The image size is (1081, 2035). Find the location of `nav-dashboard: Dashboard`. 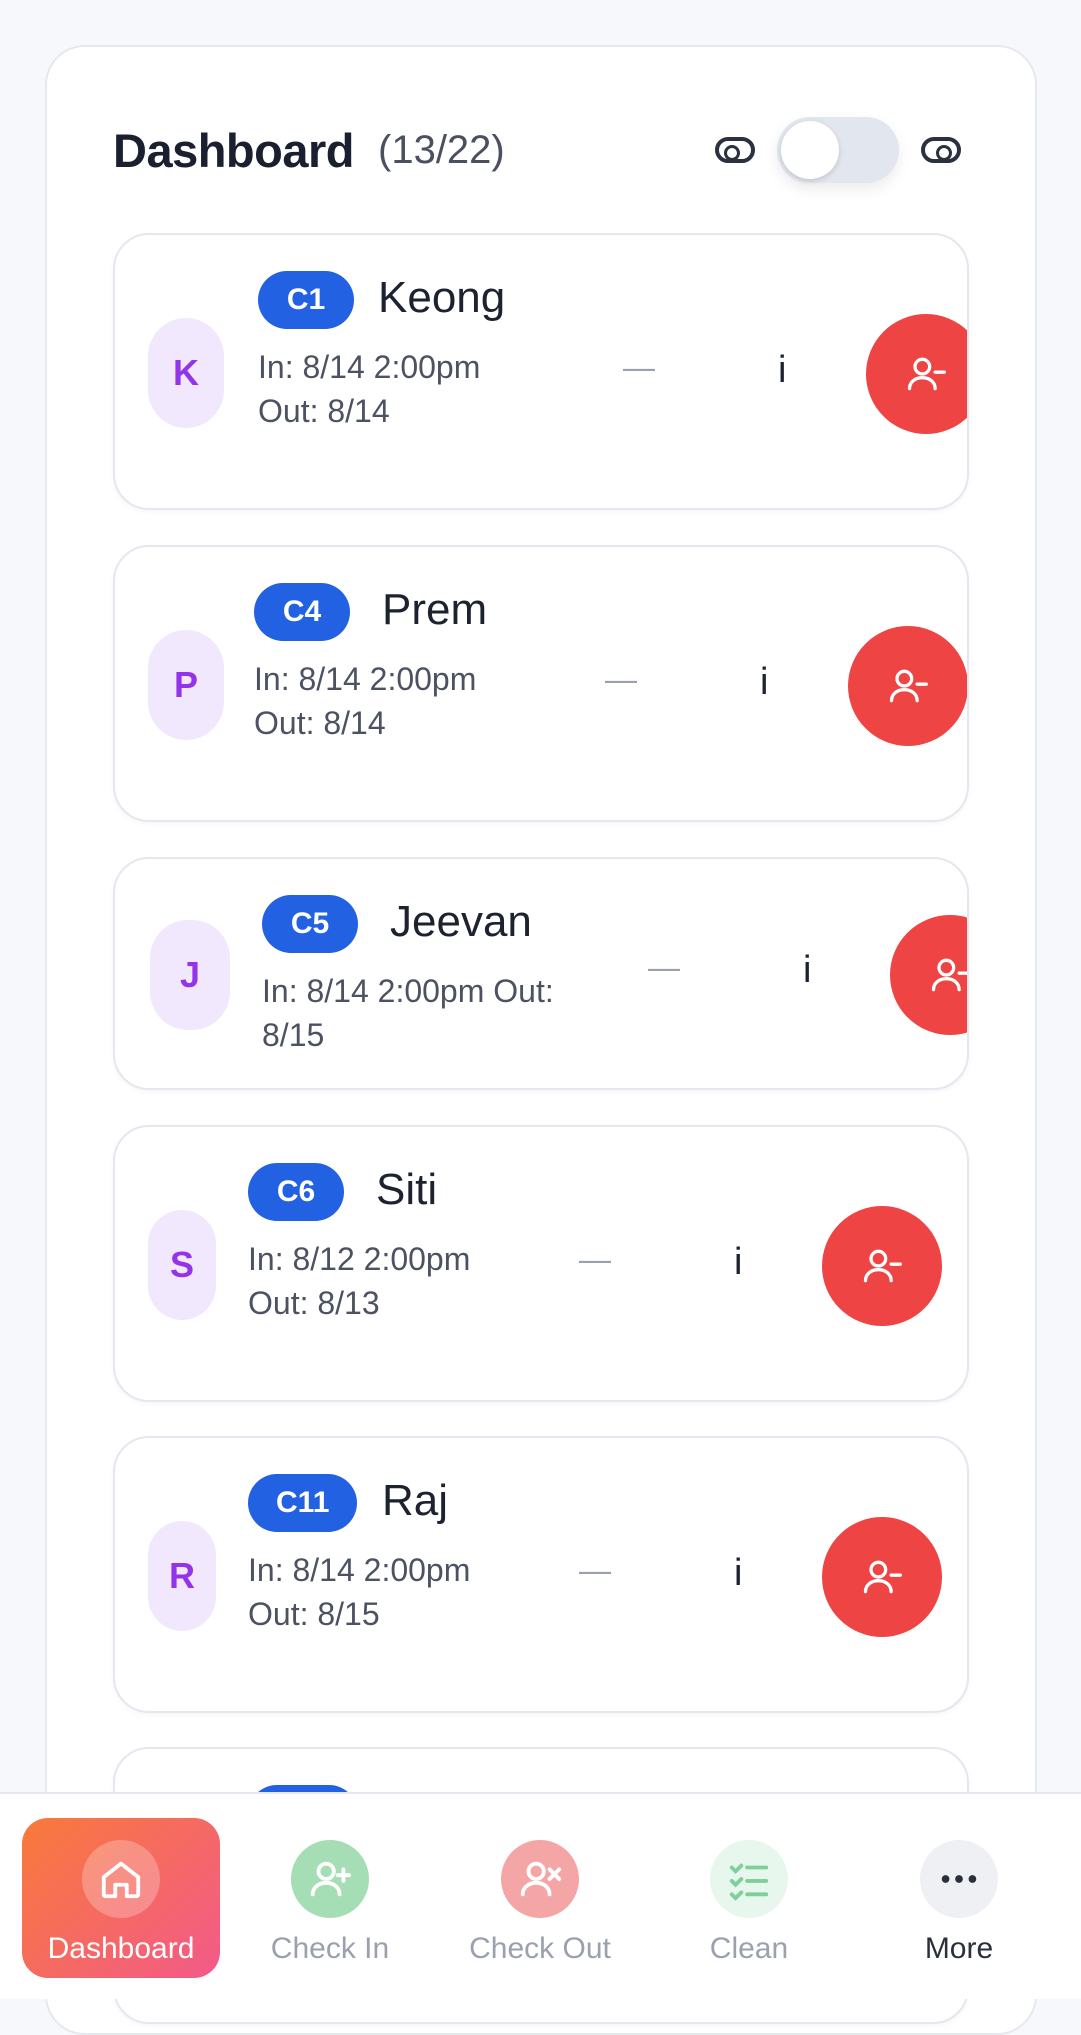

nav-dashboard: Dashboard is located at coordinates (121, 1898).